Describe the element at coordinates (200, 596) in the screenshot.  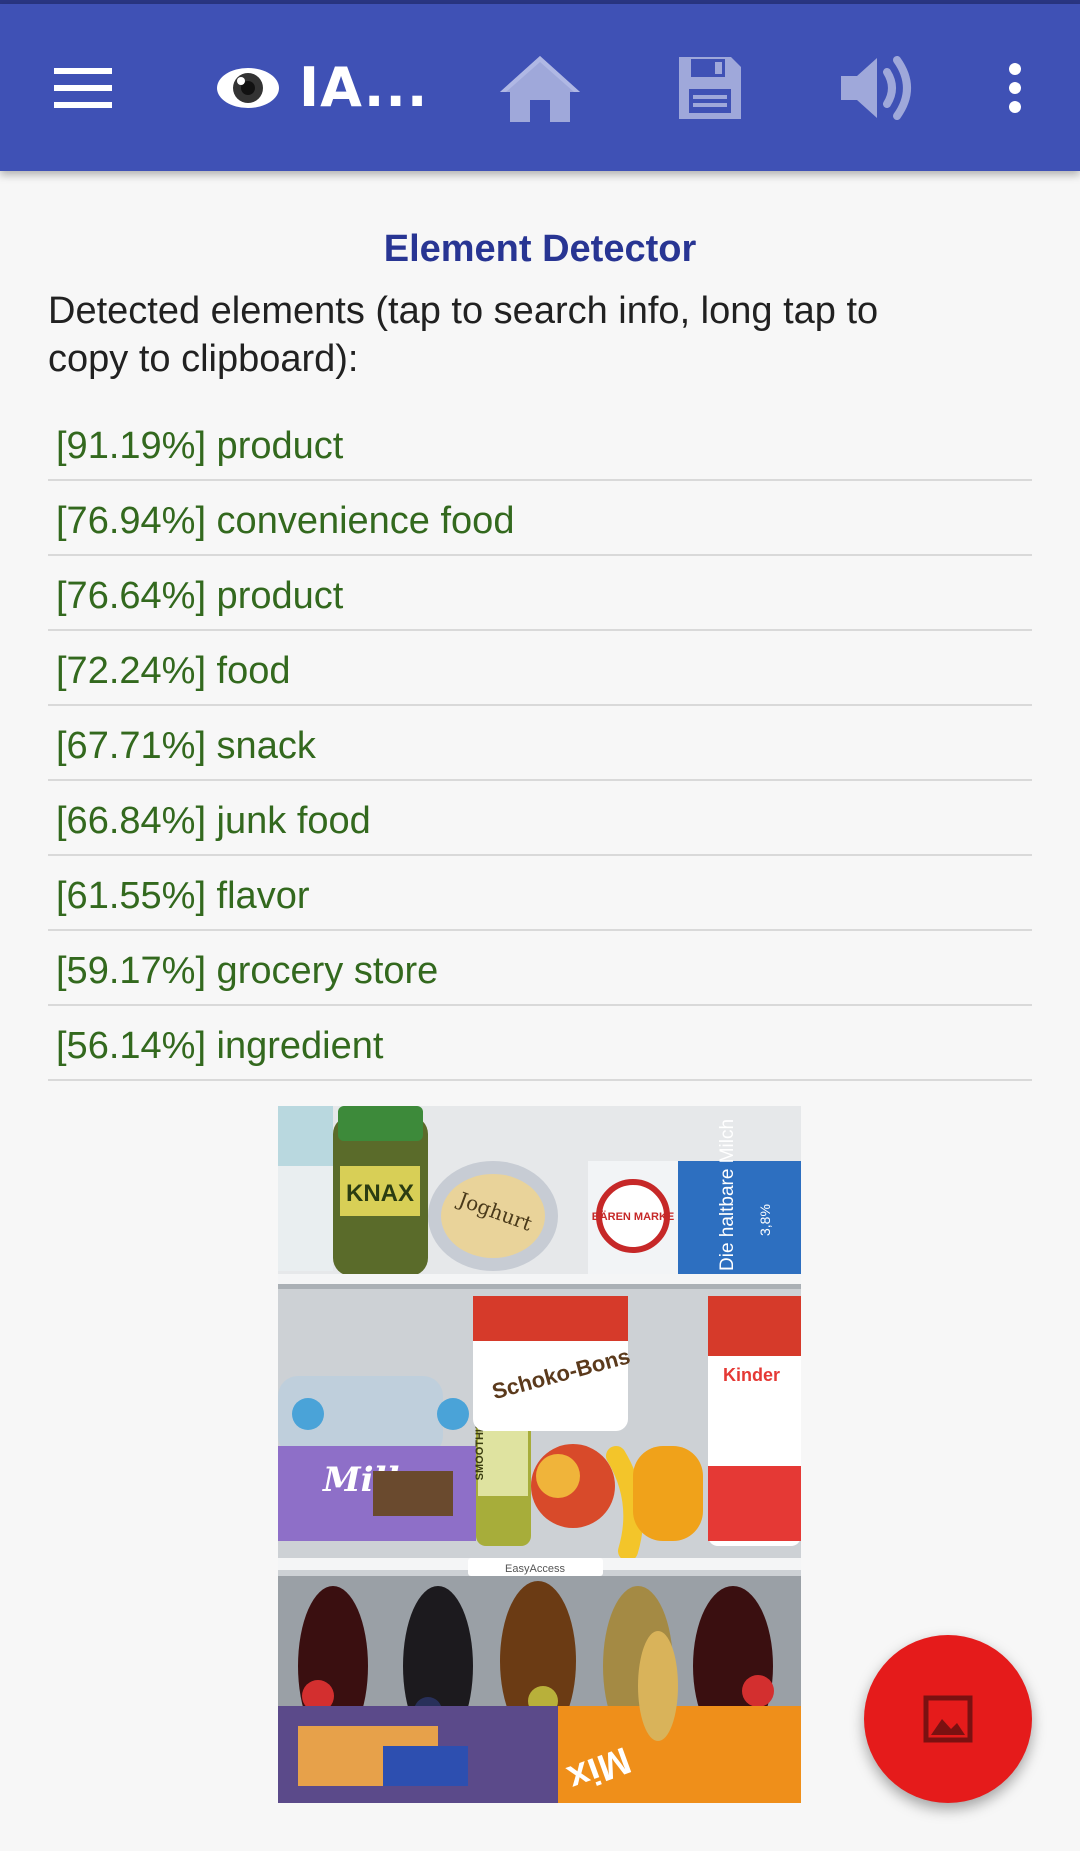
I see `result-text: [76.64%] product` at that location.